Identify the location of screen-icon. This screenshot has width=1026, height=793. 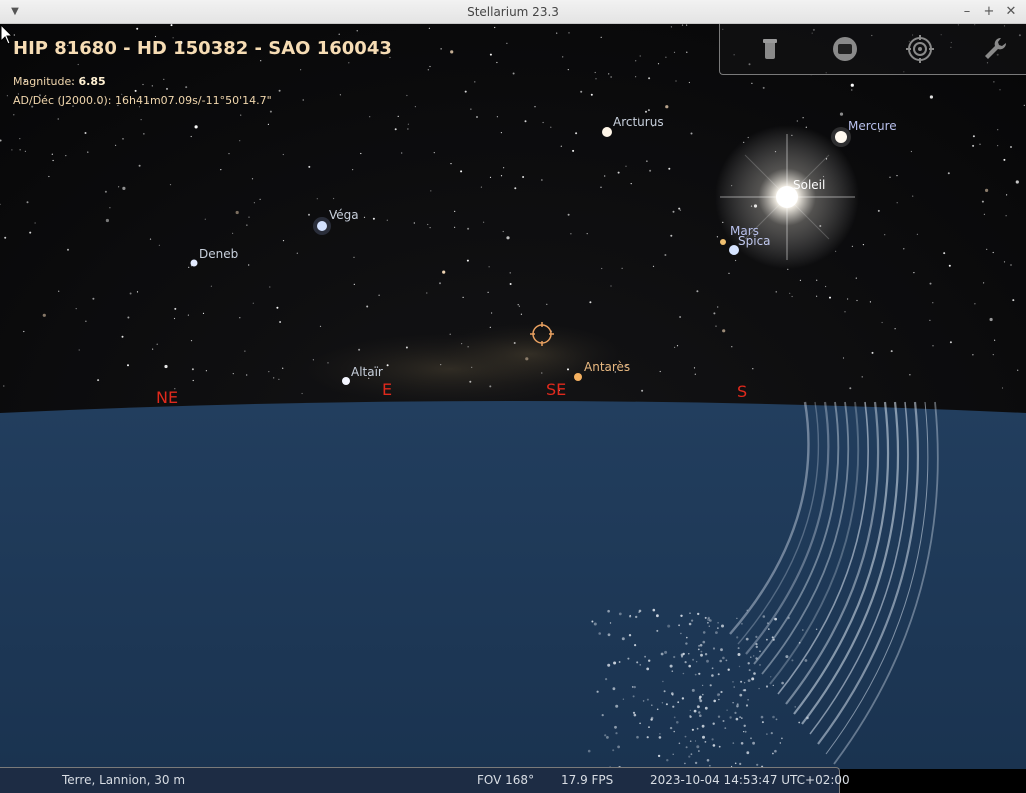
(845, 49).